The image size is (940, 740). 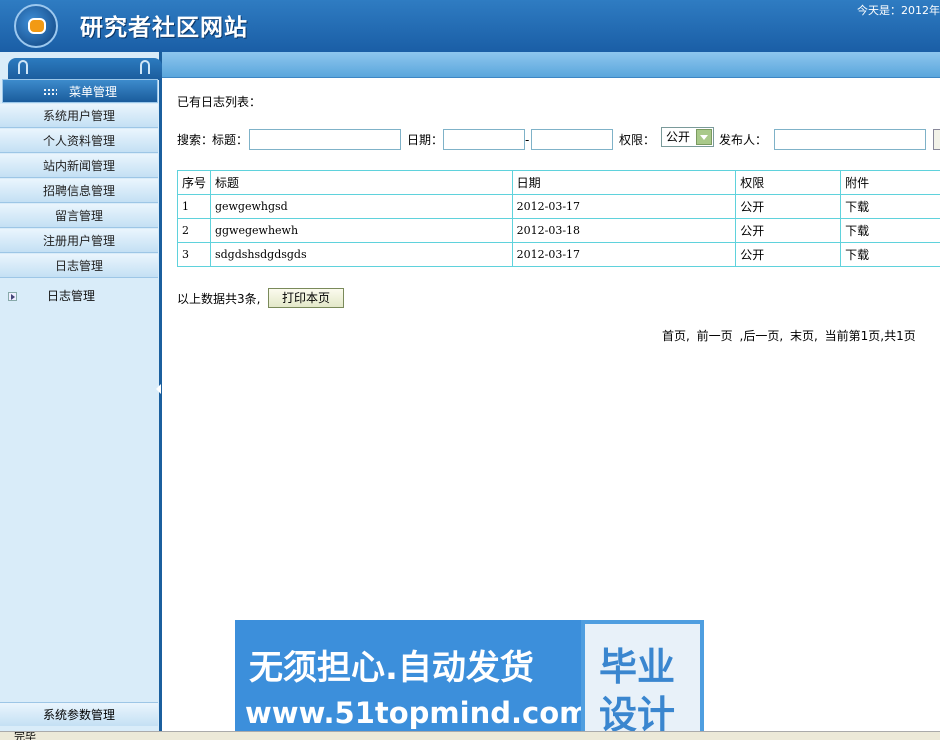 What do you see at coordinates (898, 10) in the screenshot?
I see `date-display: 今天是：2012年` at bounding box center [898, 10].